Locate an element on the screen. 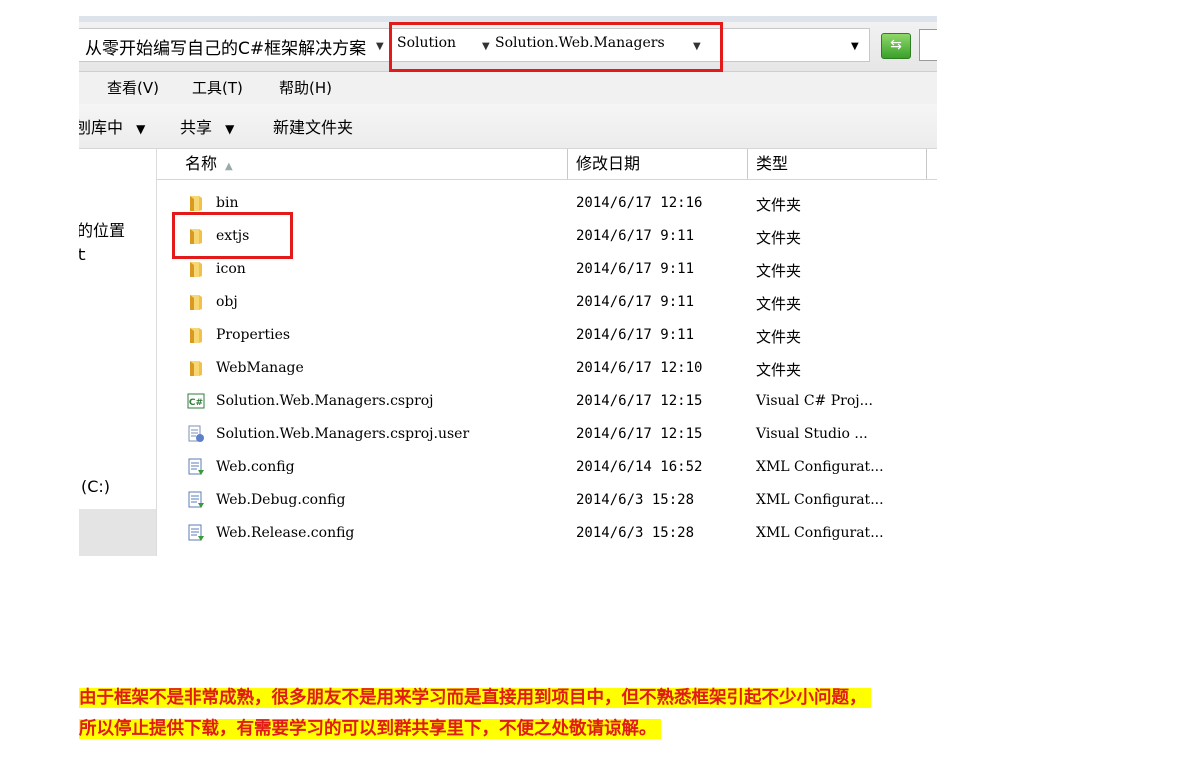  file-name: Web.config is located at coordinates (255, 467).